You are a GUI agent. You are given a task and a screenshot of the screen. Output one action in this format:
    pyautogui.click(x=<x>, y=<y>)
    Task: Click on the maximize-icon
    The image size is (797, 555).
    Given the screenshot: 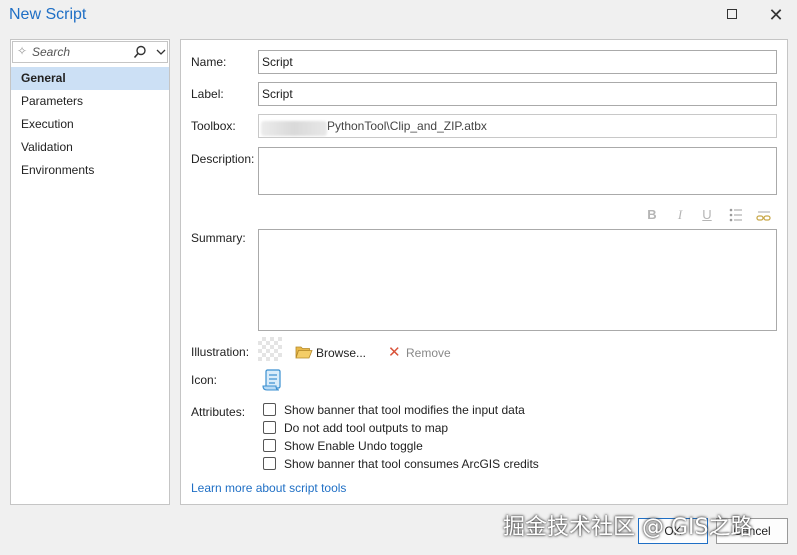 What is the action you would take?
    pyautogui.click(x=732, y=14)
    